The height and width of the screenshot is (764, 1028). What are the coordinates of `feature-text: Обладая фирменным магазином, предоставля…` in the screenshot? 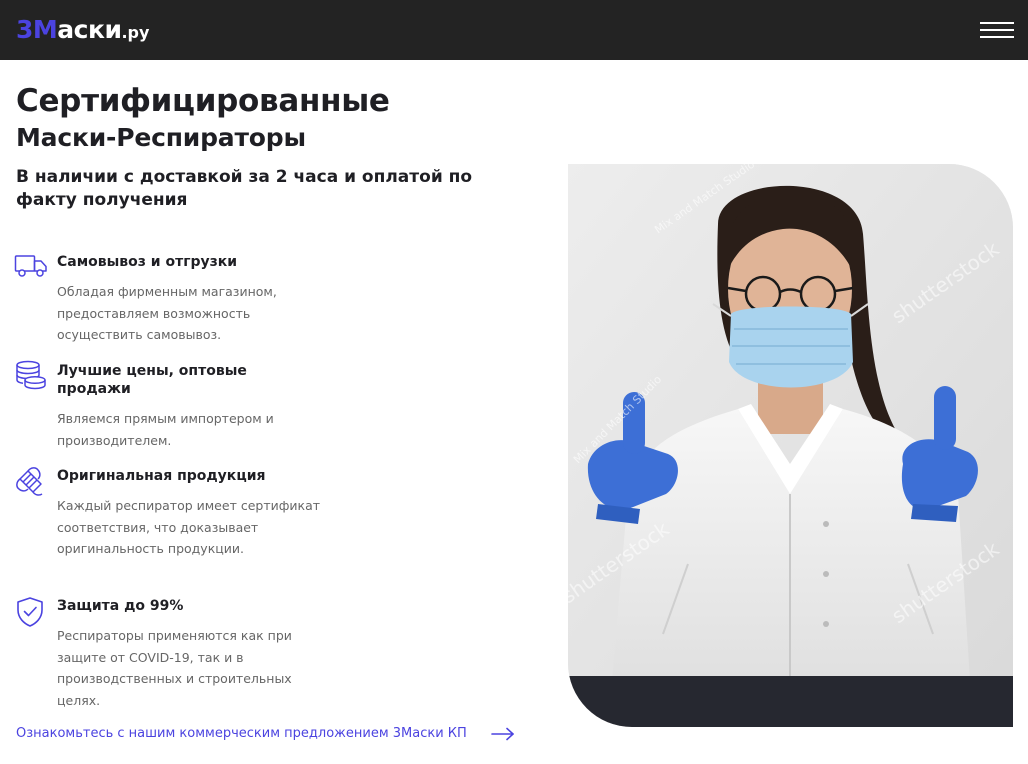 It's located at (167, 313).